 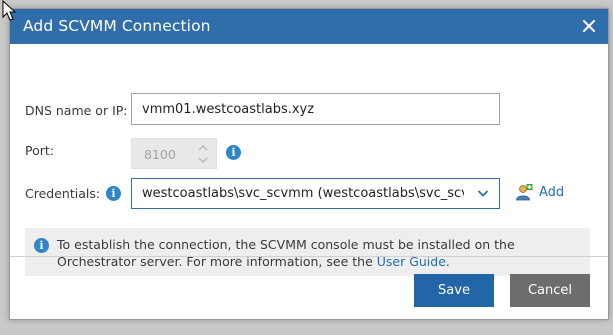 I want to click on cancel-button: Cancel, so click(x=550, y=290).